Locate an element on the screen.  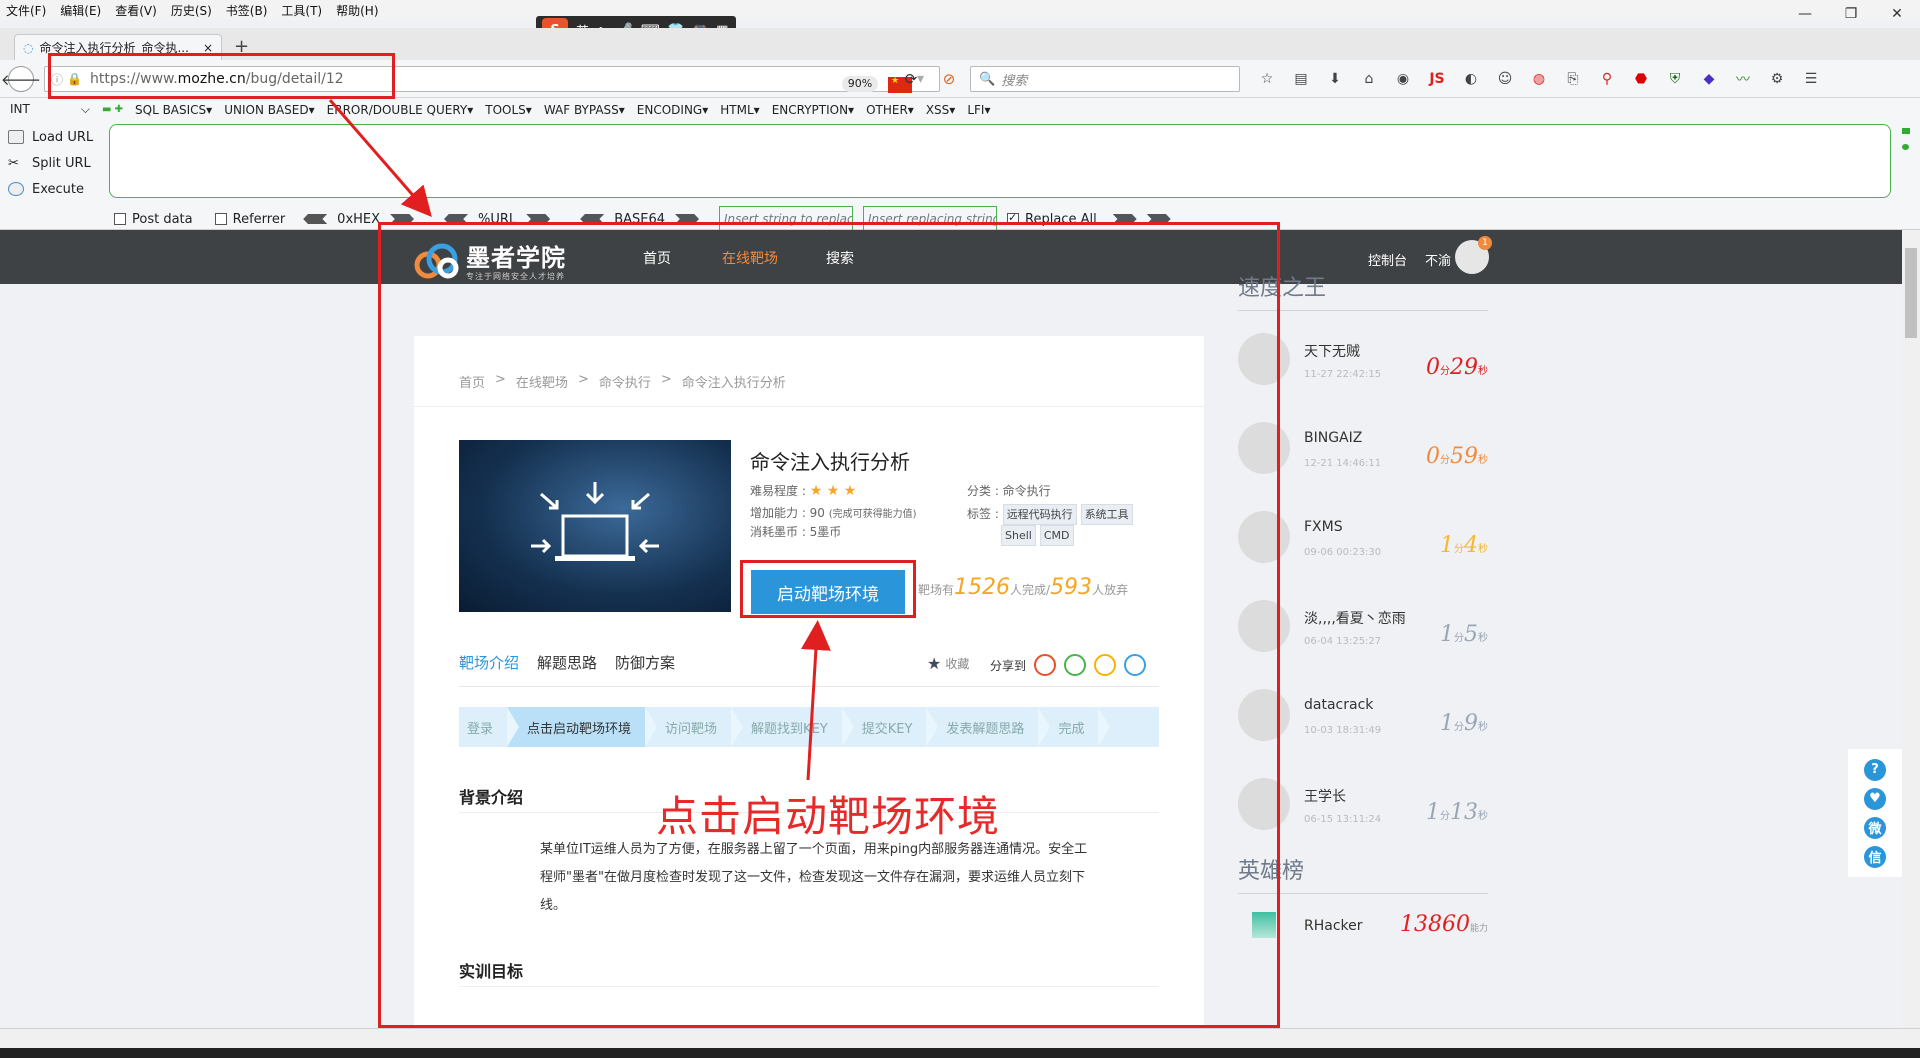
menu-html: HTML▾ is located at coordinates (739, 110).